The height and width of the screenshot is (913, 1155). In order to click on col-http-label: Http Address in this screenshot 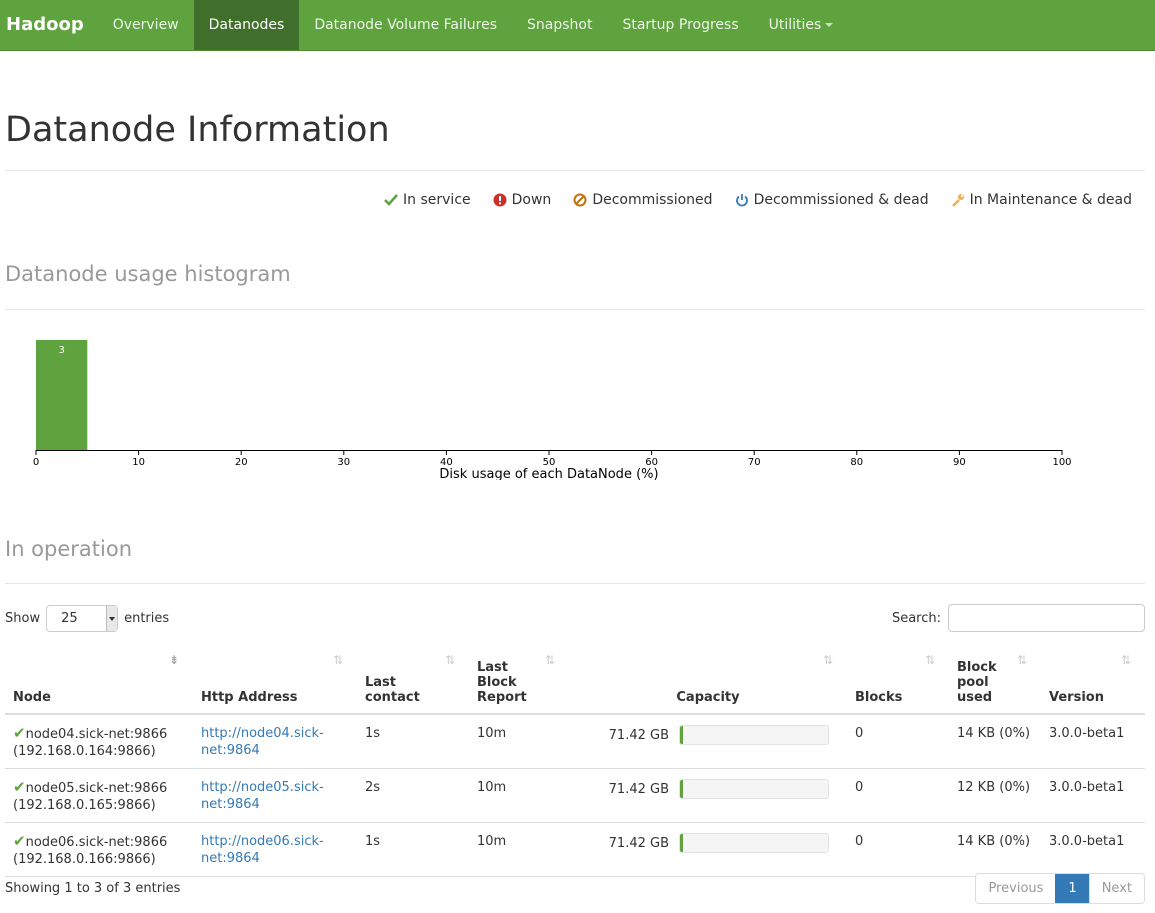, I will do `click(249, 697)`.